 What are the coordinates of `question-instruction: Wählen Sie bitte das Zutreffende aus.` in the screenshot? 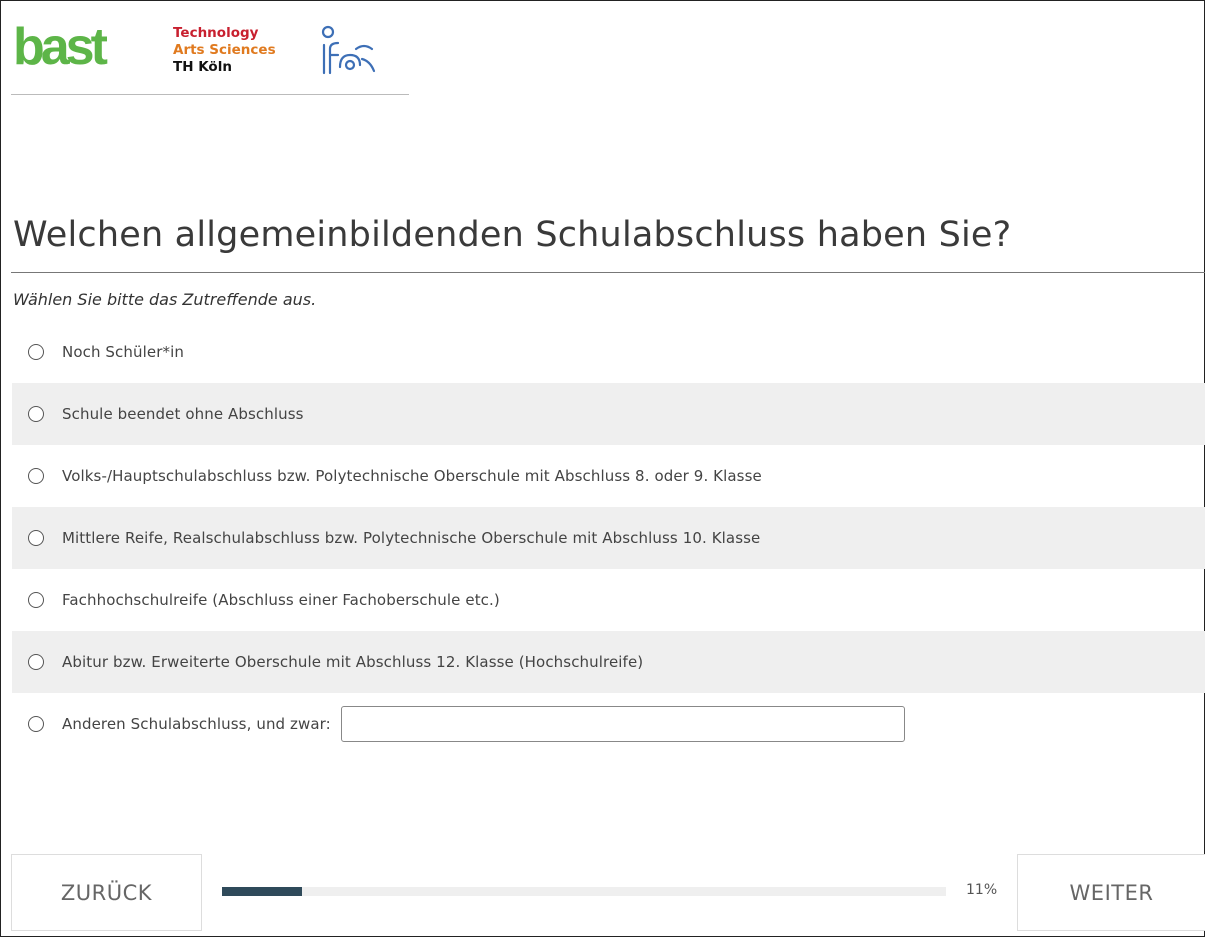 It's located at (165, 299).